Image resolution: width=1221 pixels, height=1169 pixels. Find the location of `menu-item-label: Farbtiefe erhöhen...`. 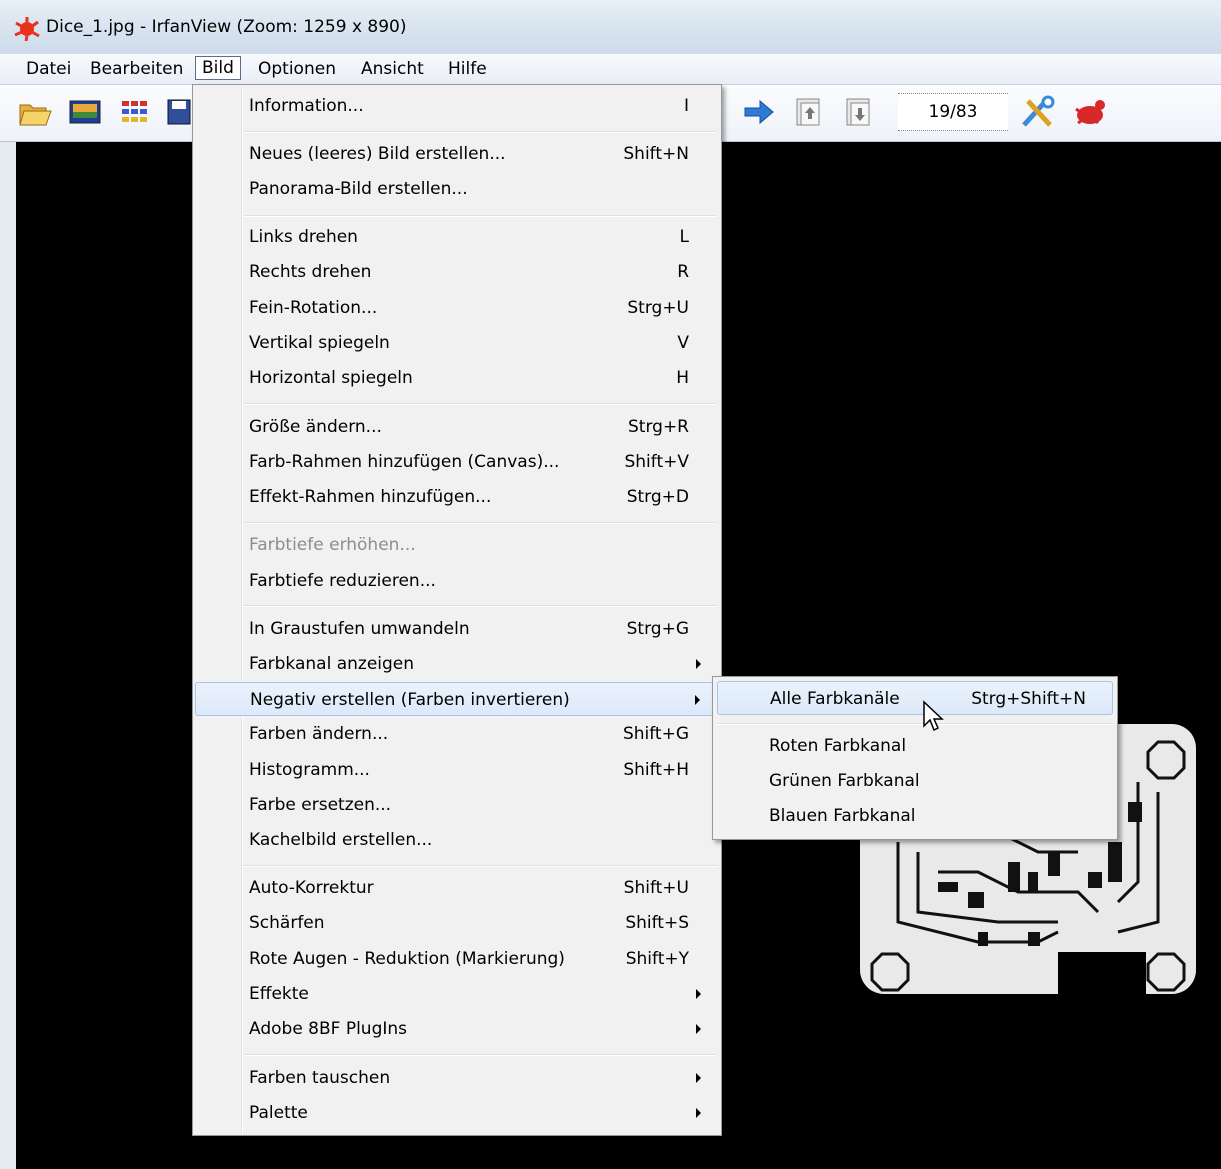

menu-item-label: Farbtiefe erhöhen... is located at coordinates (332, 545).